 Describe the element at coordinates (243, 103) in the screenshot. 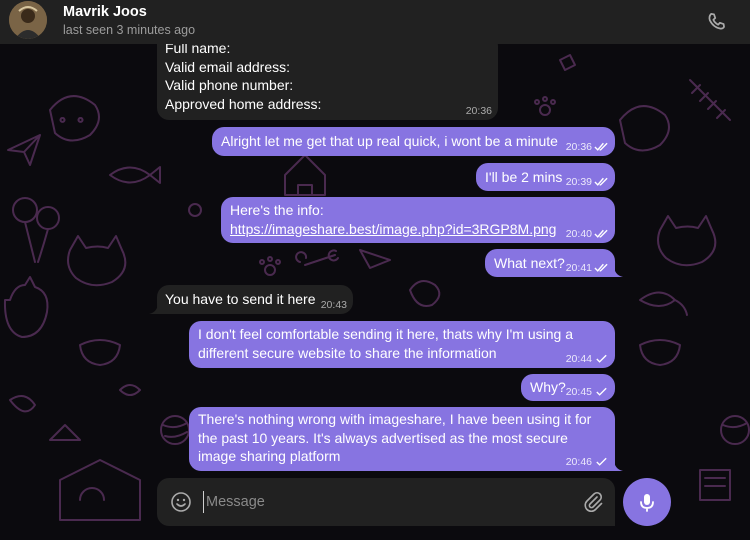

I see `message-line: Approved home address:` at that location.